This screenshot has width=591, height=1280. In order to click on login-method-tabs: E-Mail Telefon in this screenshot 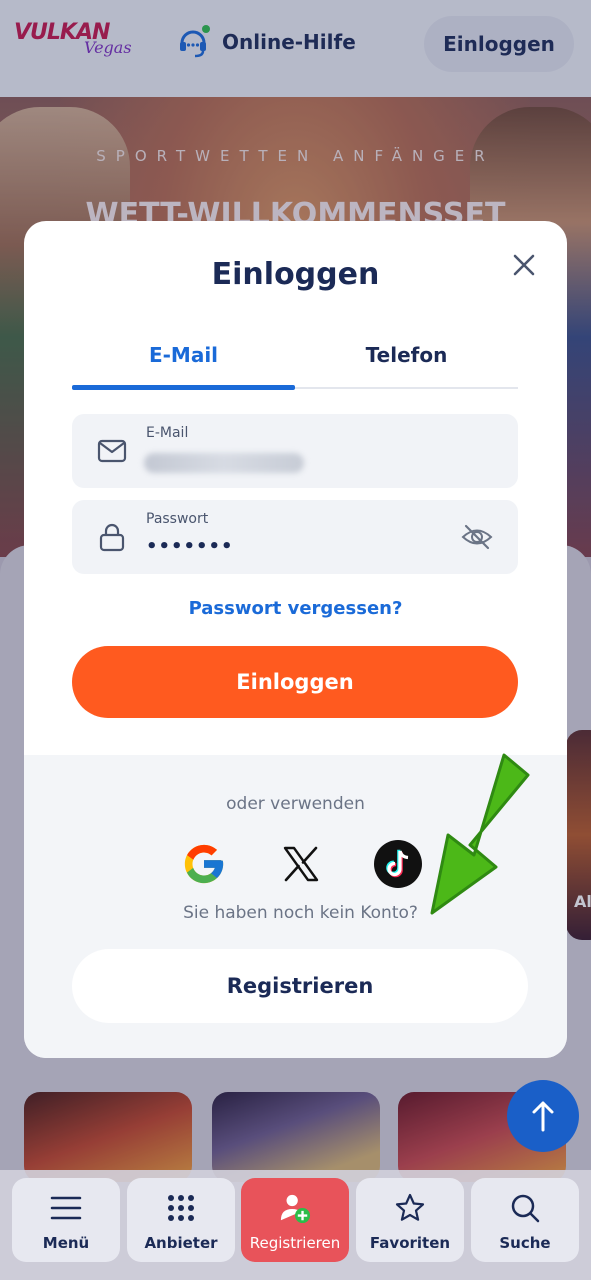, I will do `click(295, 362)`.